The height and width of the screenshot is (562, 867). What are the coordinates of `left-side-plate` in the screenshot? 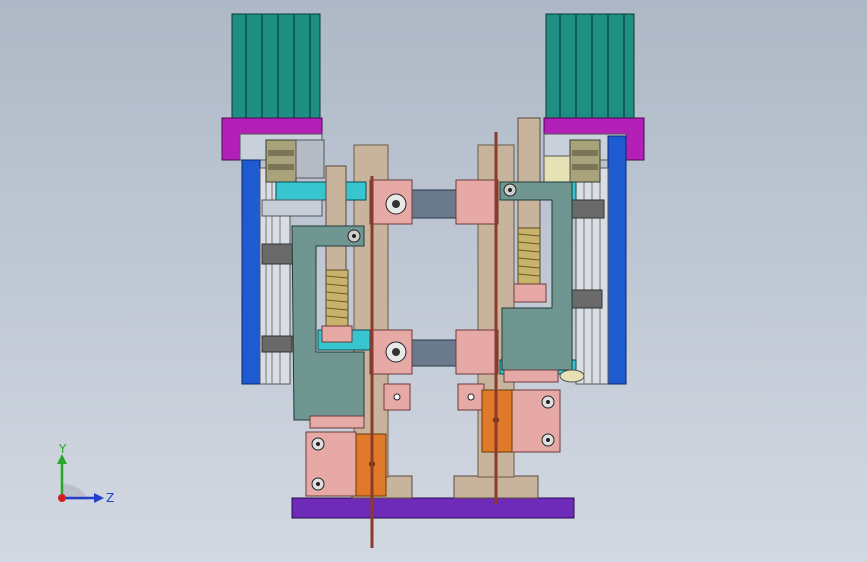 It's located at (251, 272).